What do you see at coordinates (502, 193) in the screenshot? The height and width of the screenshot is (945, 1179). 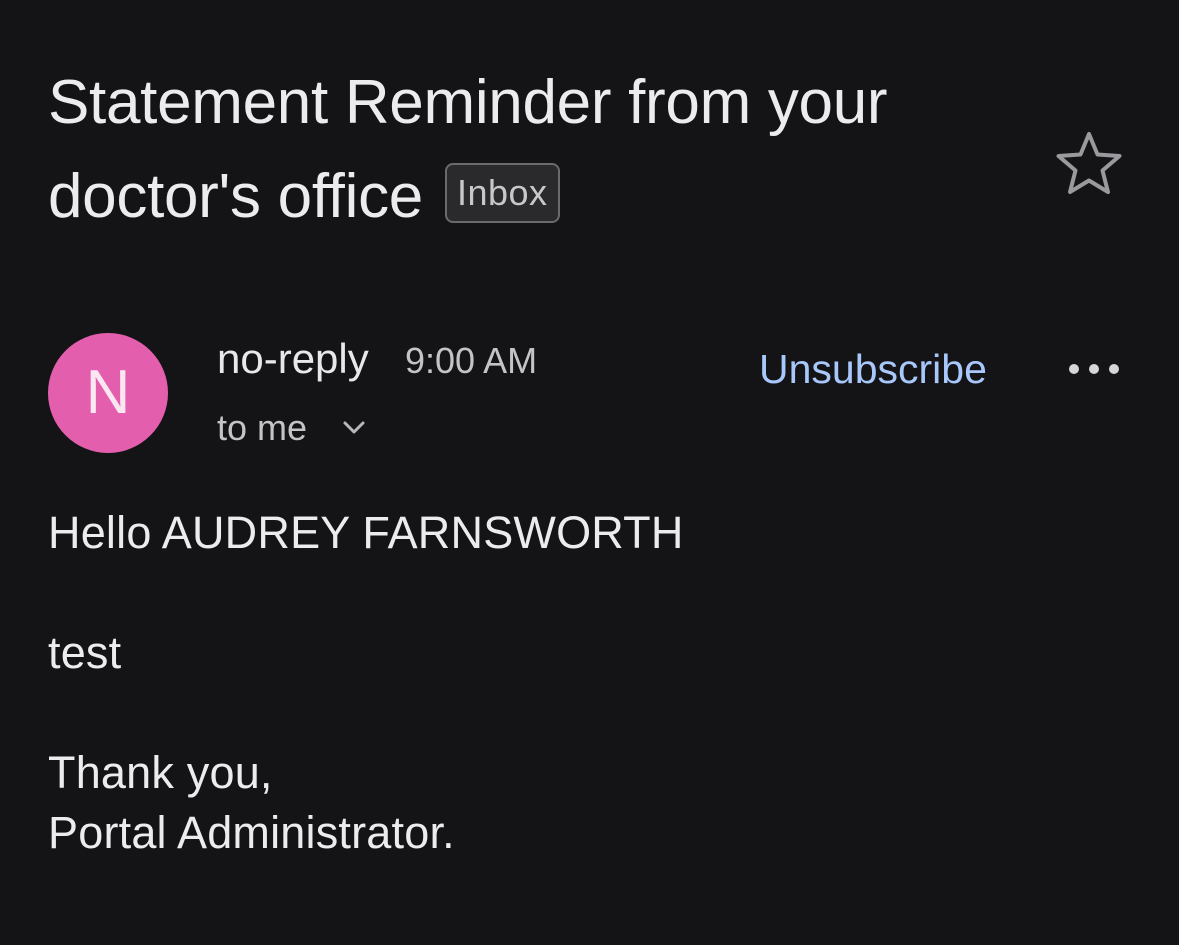 I see `inbox-label-badge: Inbox` at bounding box center [502, 193].